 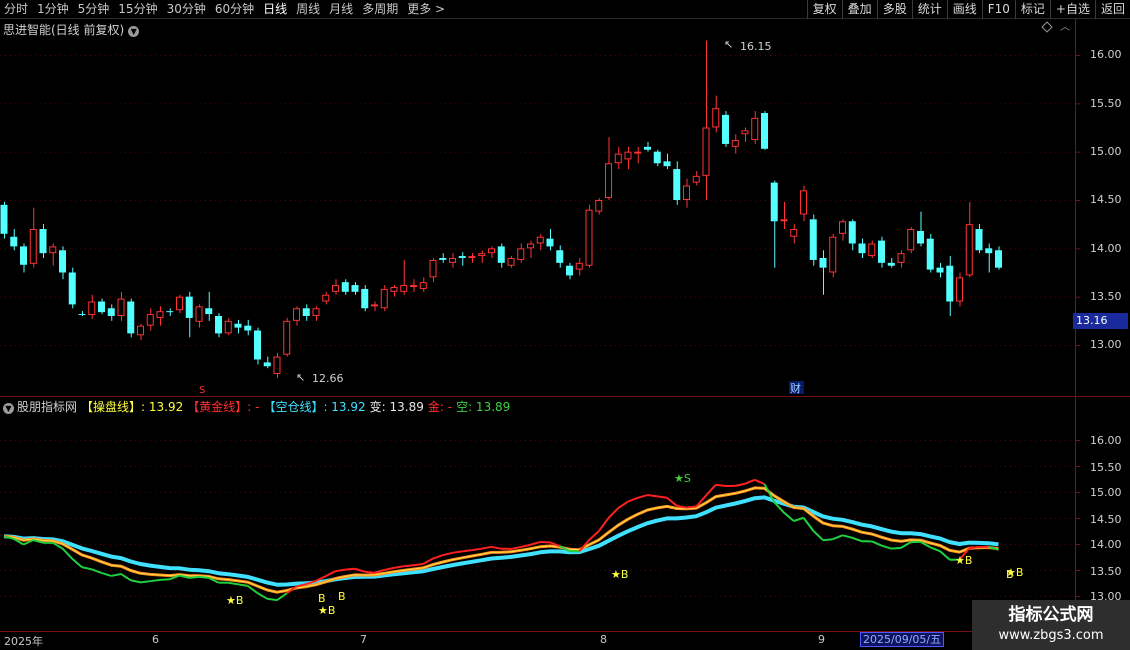 What do you see at coordinates (1106, 467) in the screenshot?
I see `ind-ytick: 15.50` at bounding box center [1106, 467].